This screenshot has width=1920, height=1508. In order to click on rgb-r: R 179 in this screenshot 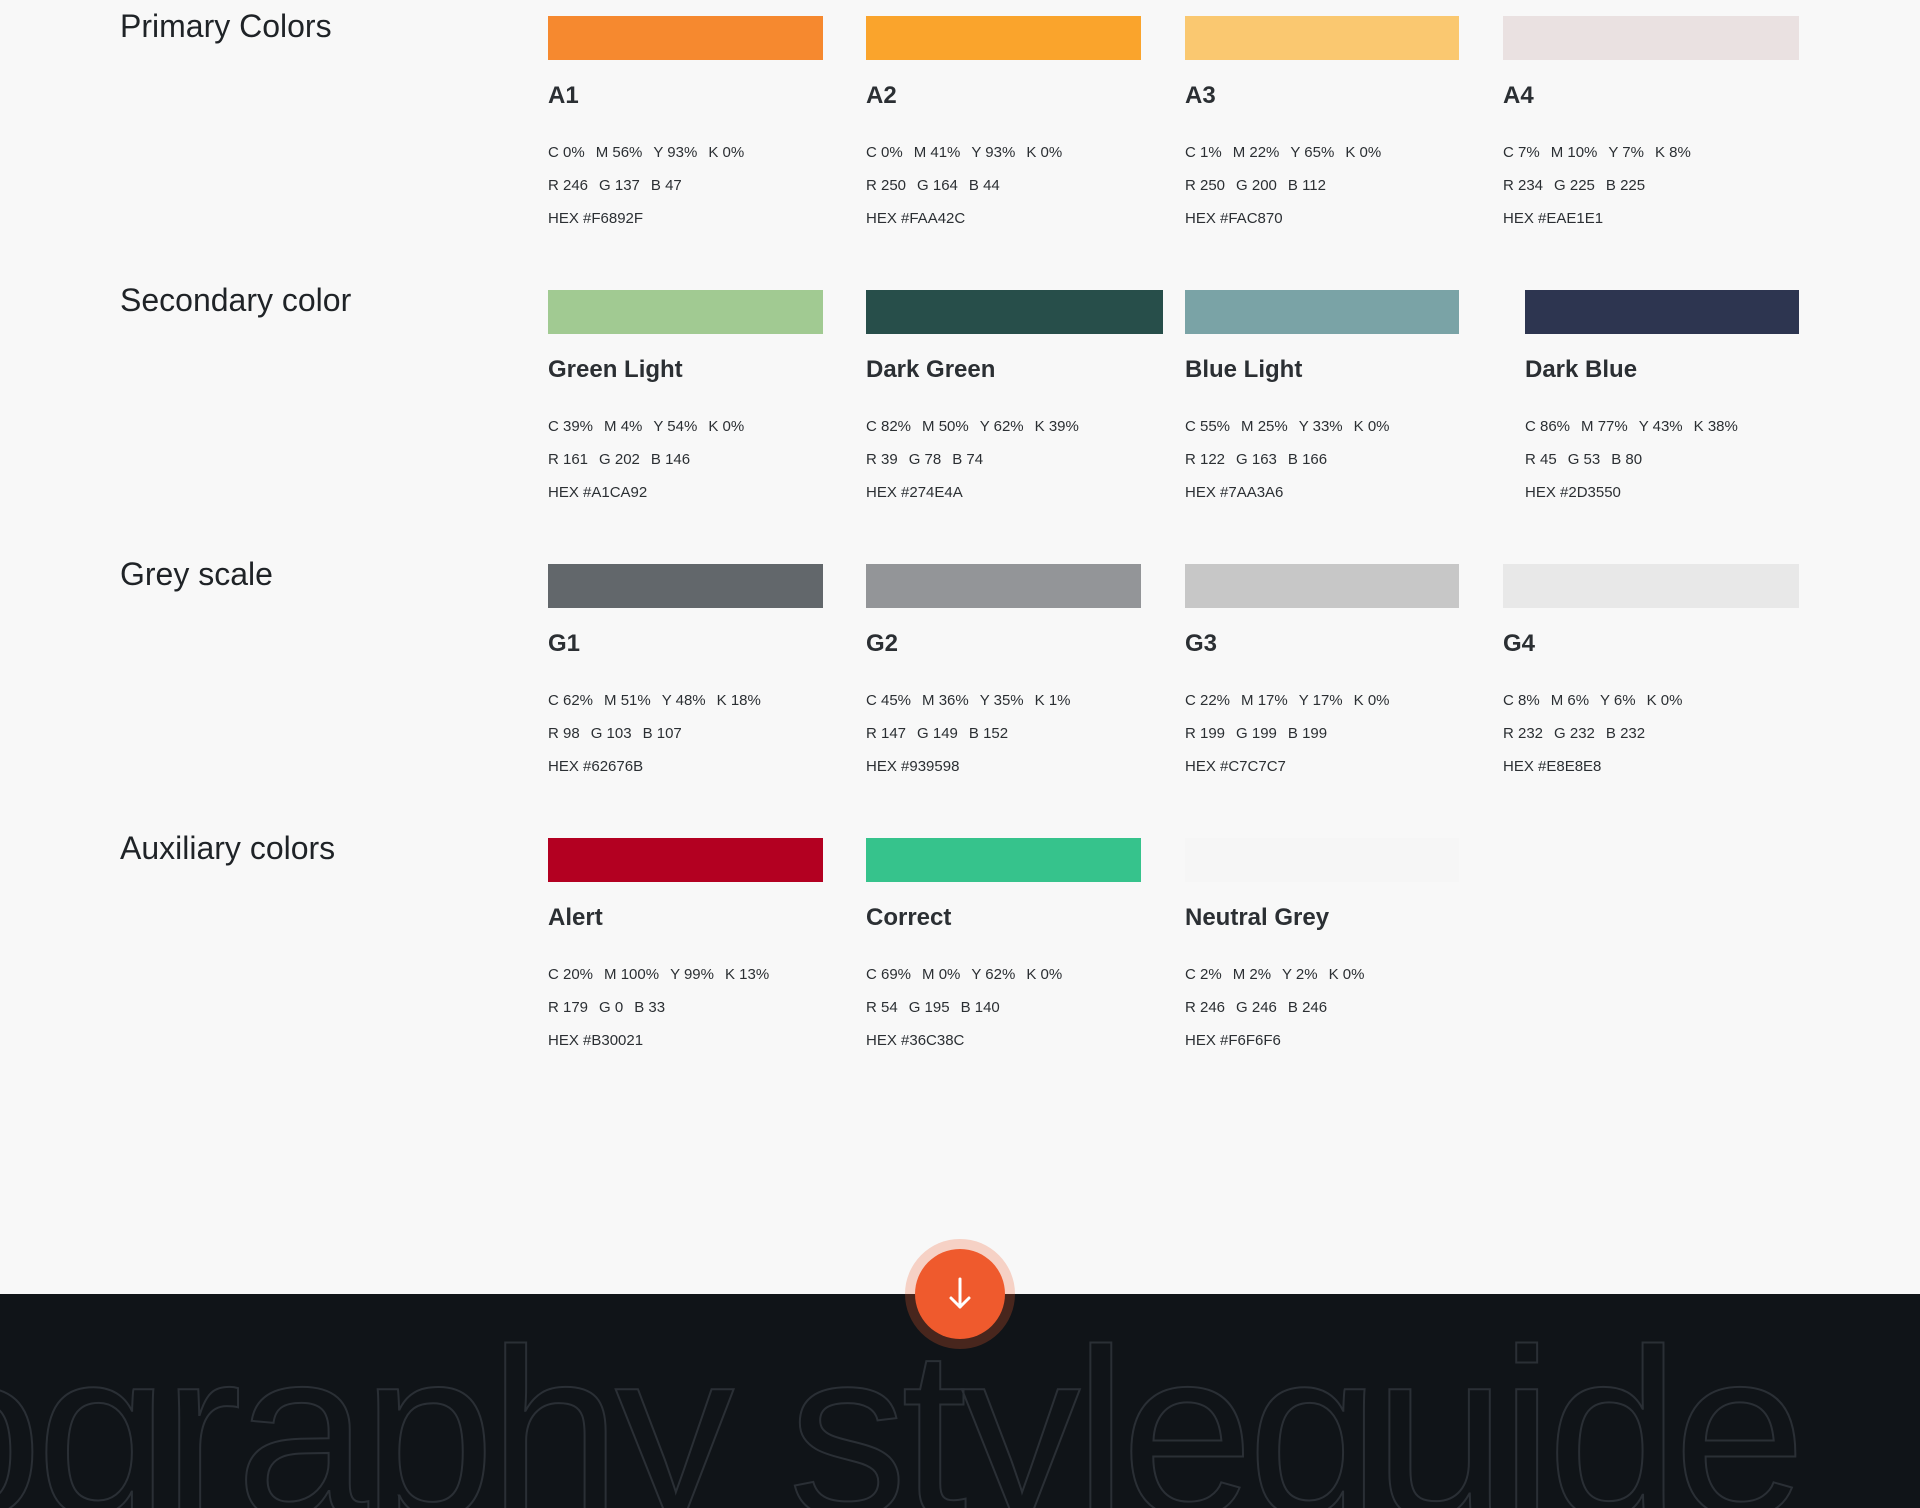, I will do `click(568, 1007)`.